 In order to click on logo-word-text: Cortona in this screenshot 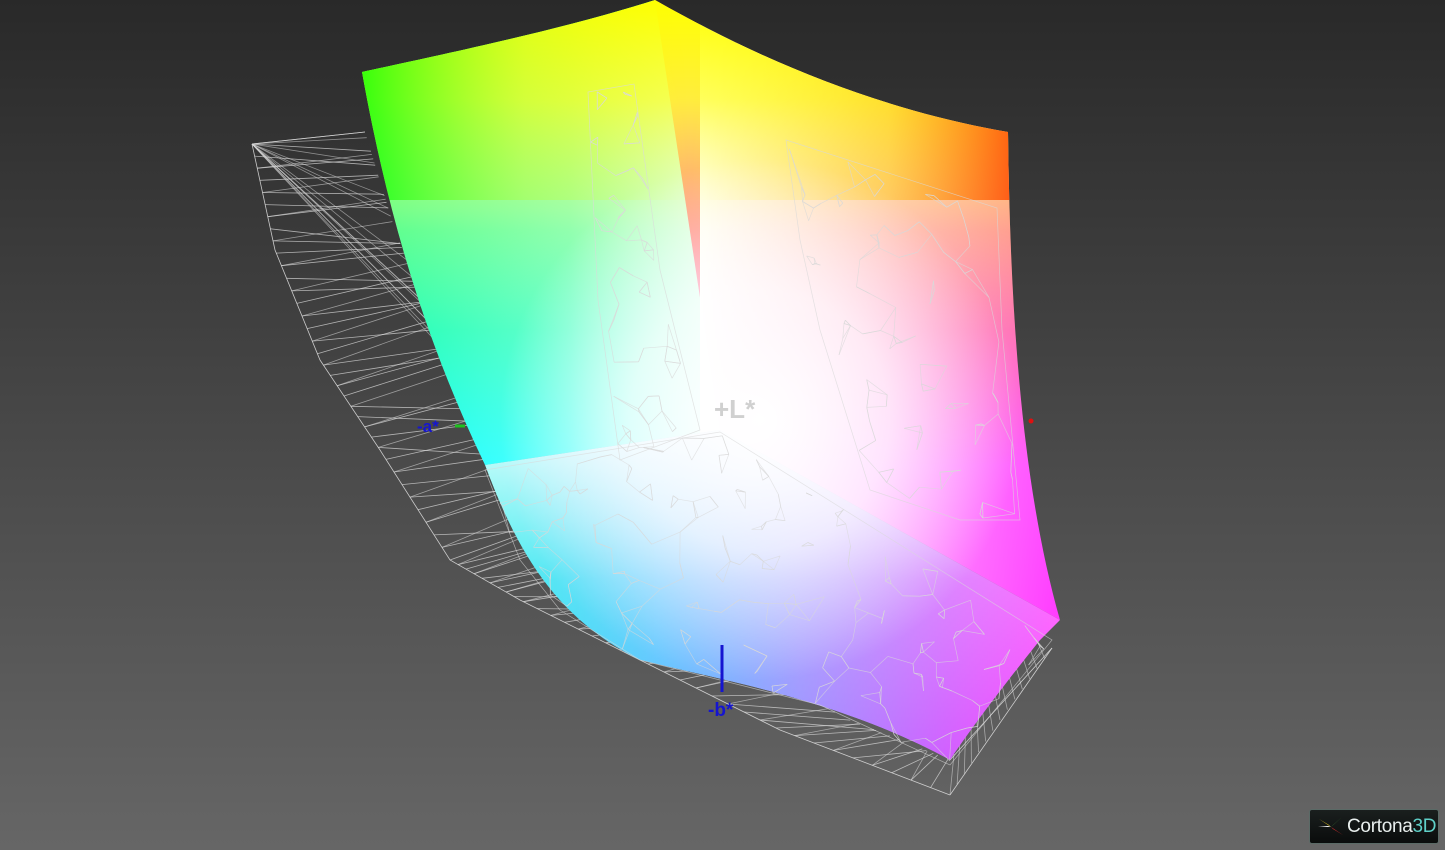, I will do `click(1380, 826)`.